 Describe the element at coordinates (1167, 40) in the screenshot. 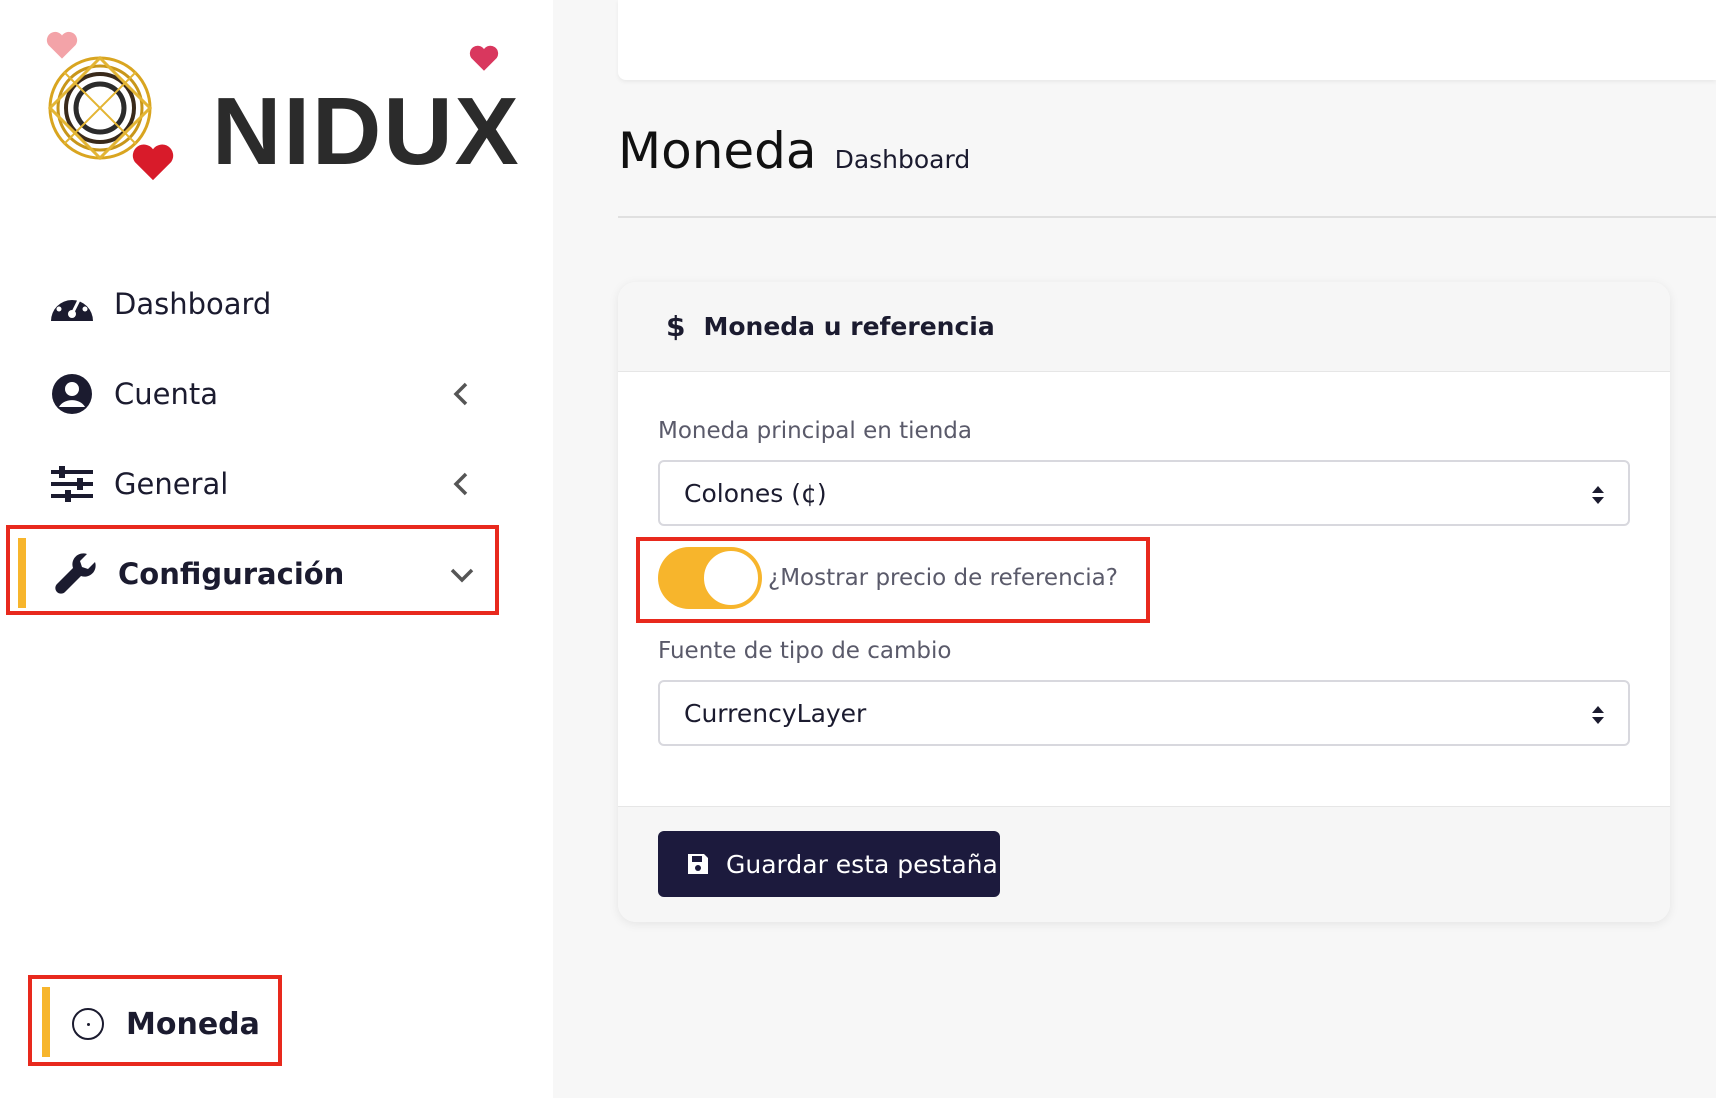

I see `top-bar` at that location.